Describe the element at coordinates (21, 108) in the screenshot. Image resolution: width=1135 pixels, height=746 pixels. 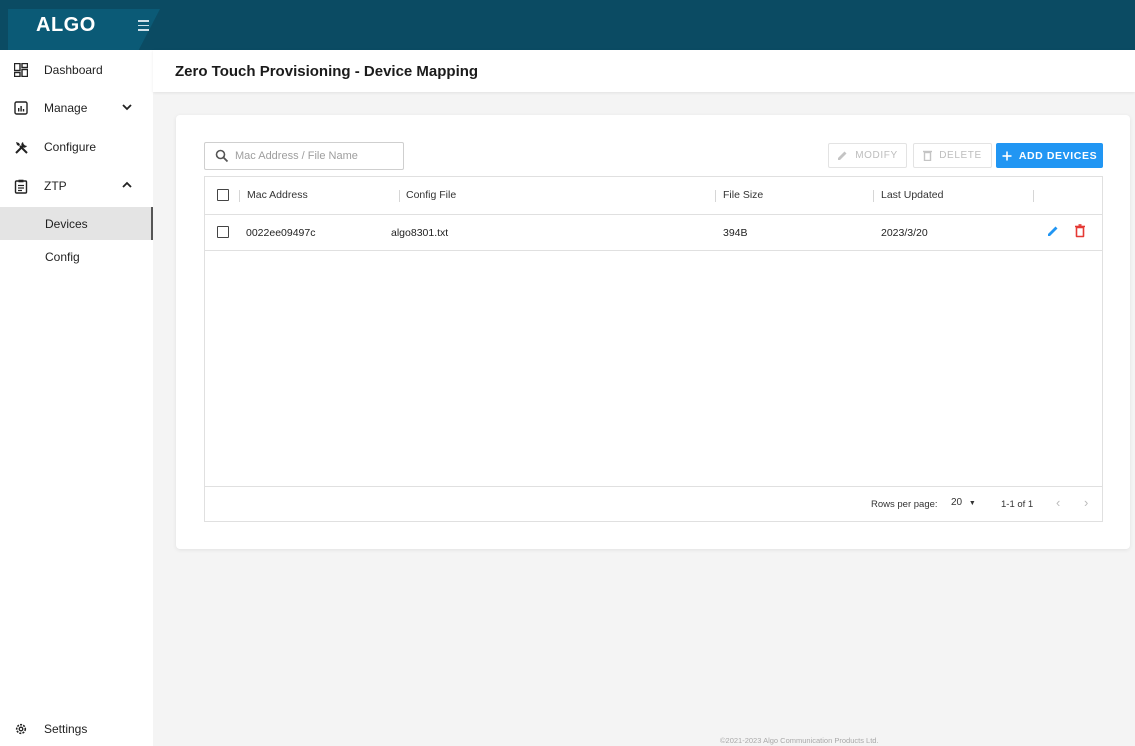
I see `manage-icon` at that location.